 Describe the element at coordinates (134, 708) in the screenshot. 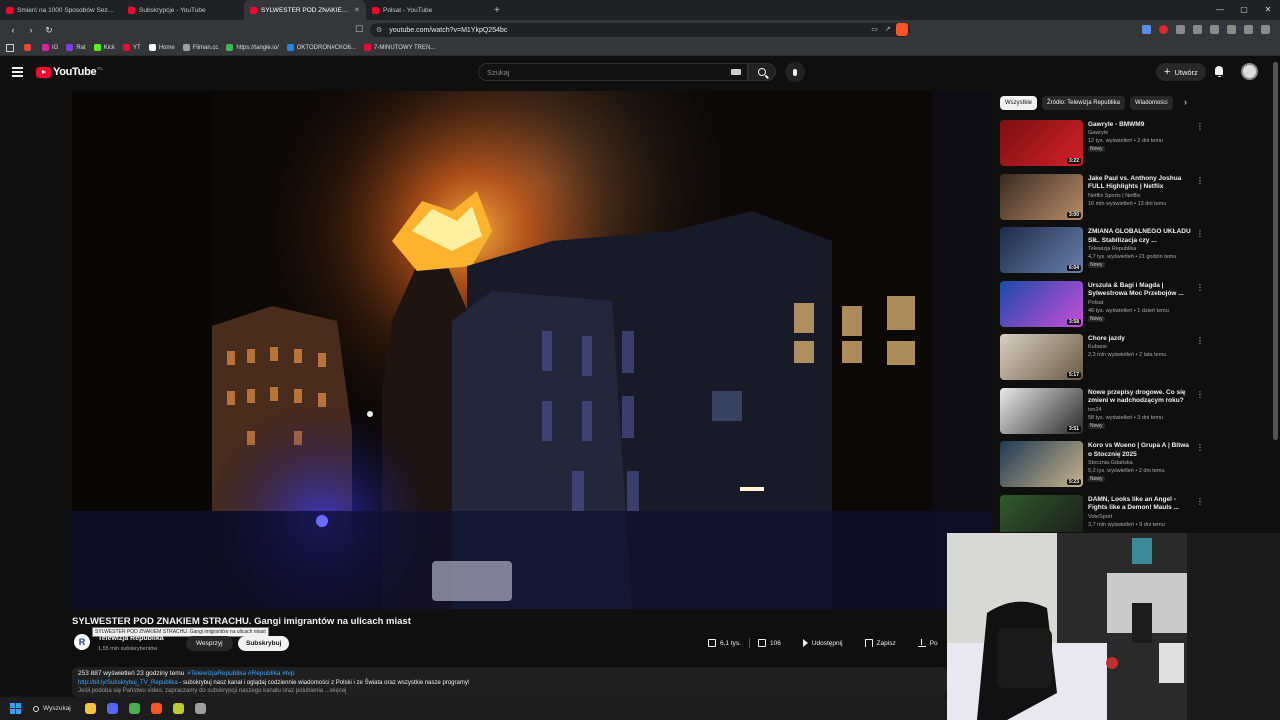

I see `chrome-icon` at that location.